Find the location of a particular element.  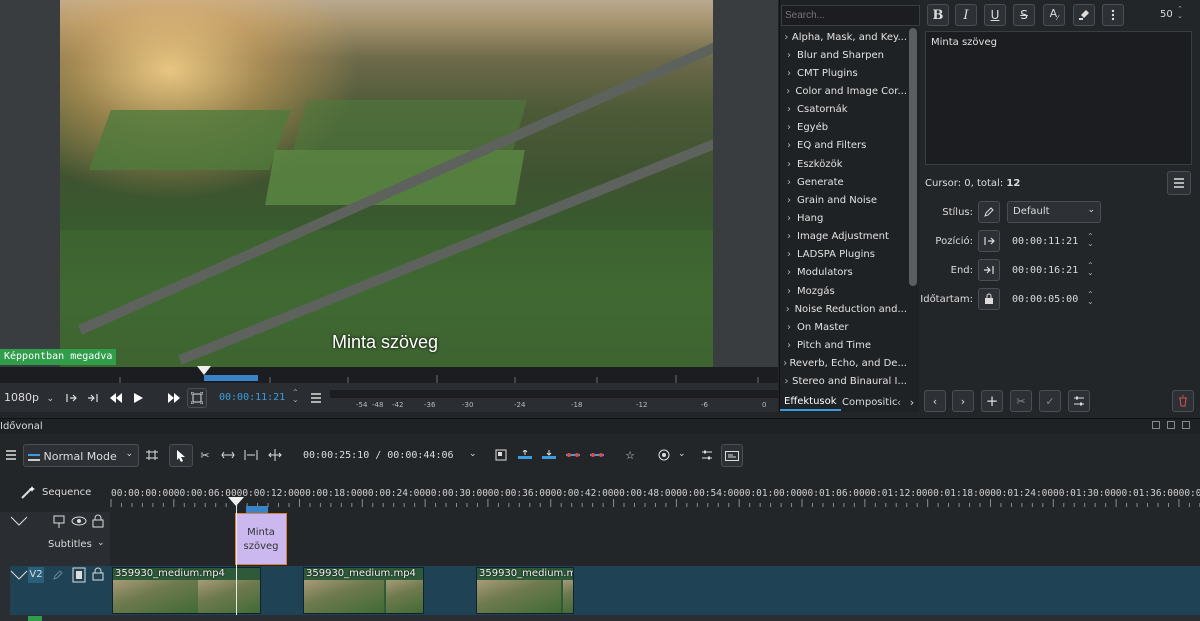

apply-check-icon: ✓ is located at coordinates (1050, 401).